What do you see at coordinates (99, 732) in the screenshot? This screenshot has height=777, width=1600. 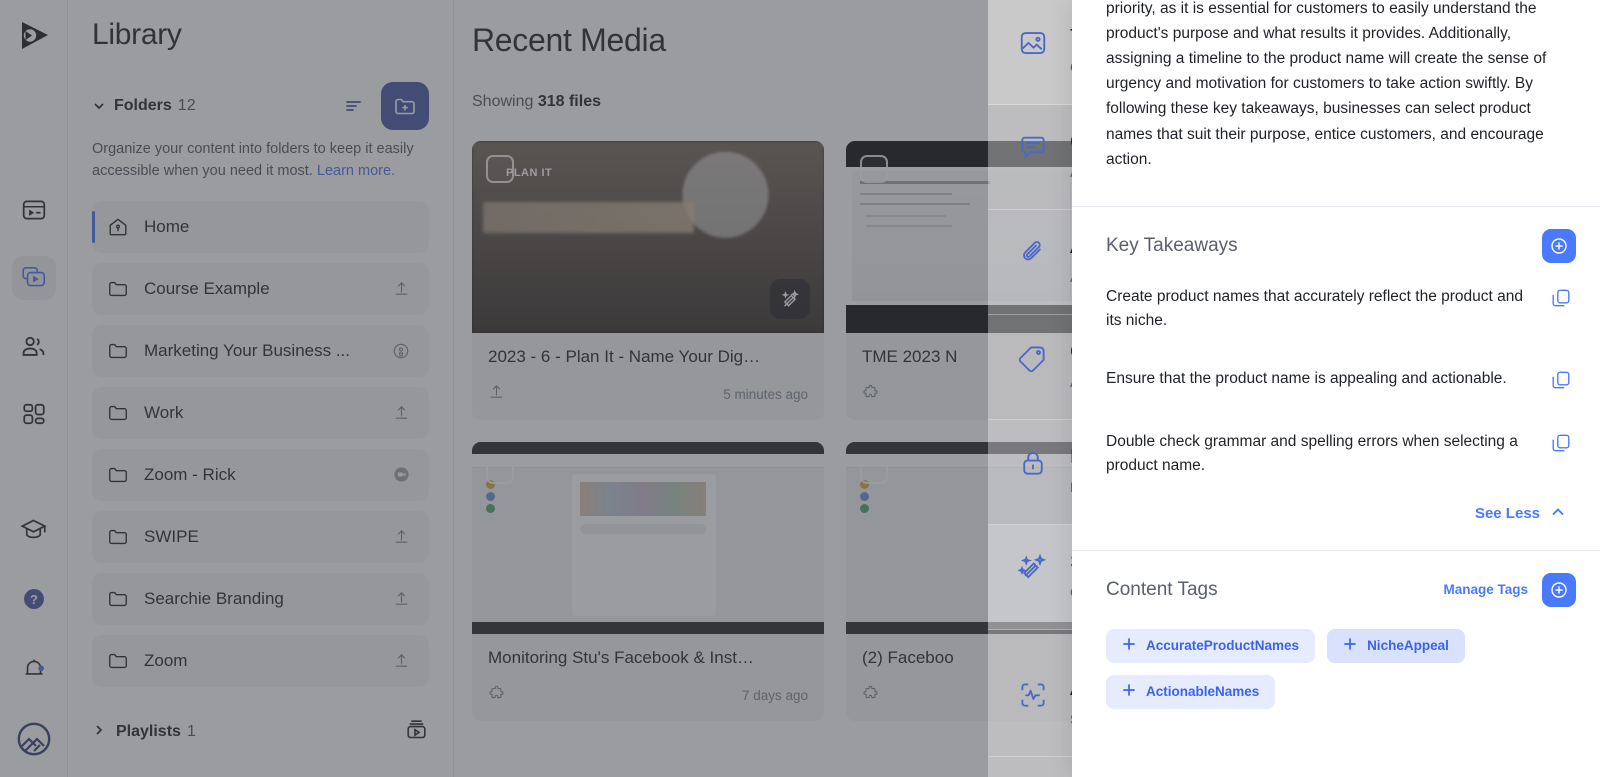 I see `chevron-right-icon` at bounding box center [99, 732].